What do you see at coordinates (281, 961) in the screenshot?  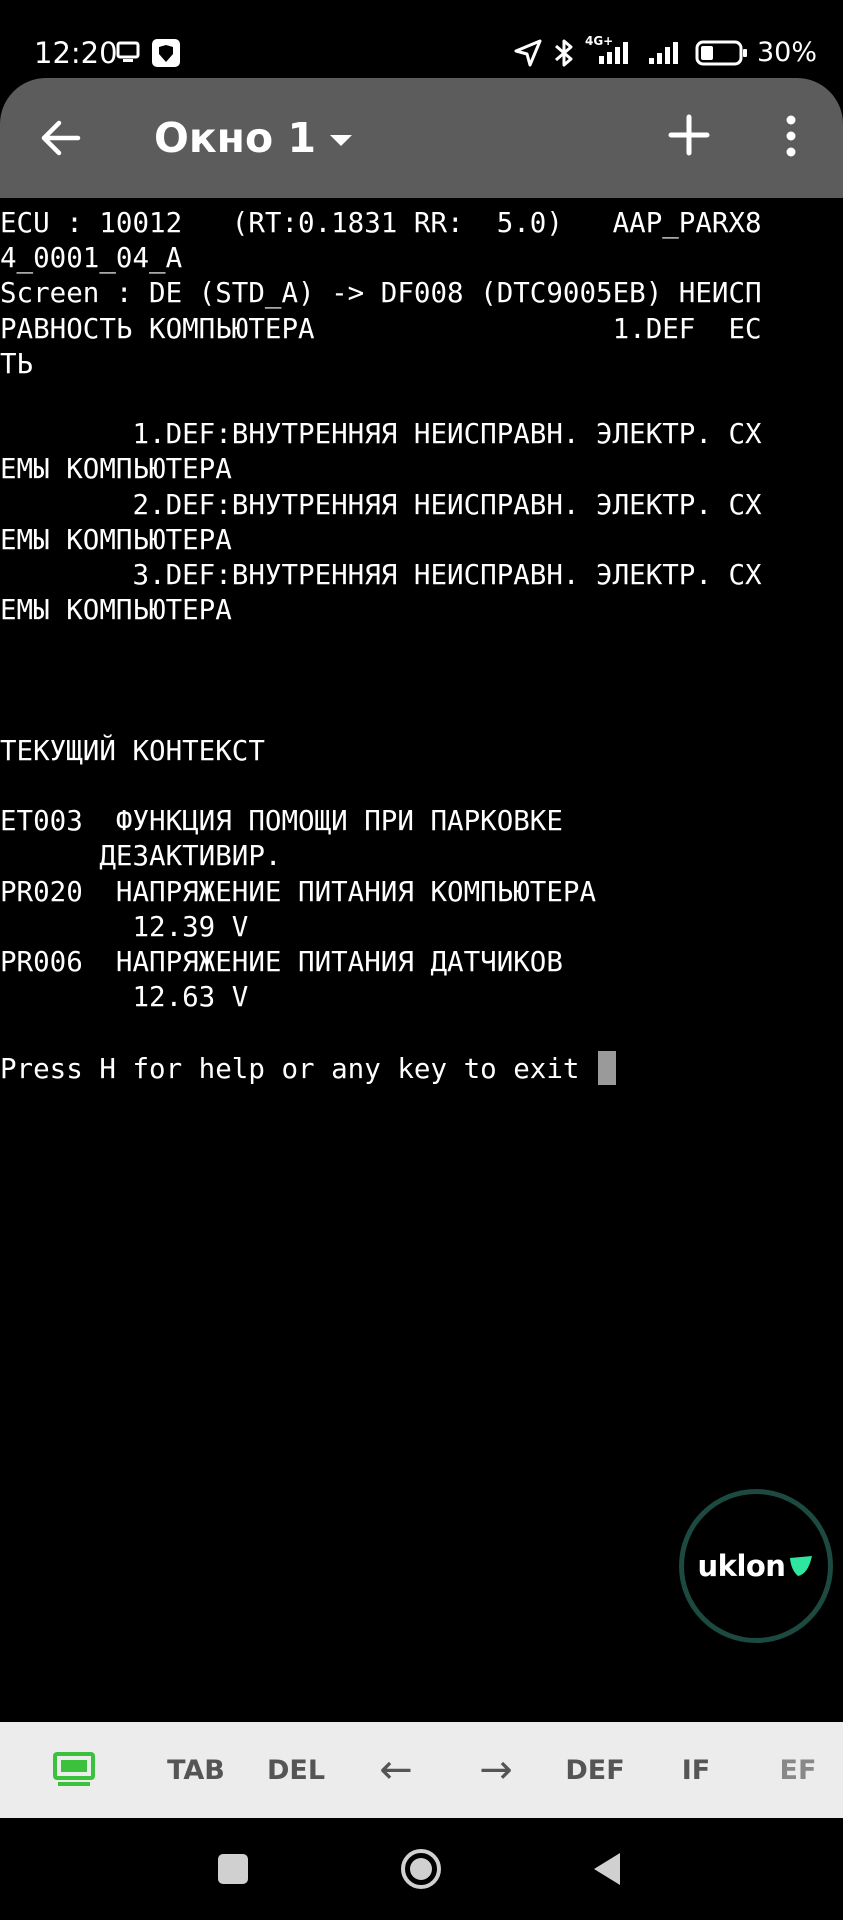 I see `terminal-line: PR006 НАПРЯЖЕНИЕ ПИТАНИЯ ДАТЧИКОВ` at bounding box center [281, 961].